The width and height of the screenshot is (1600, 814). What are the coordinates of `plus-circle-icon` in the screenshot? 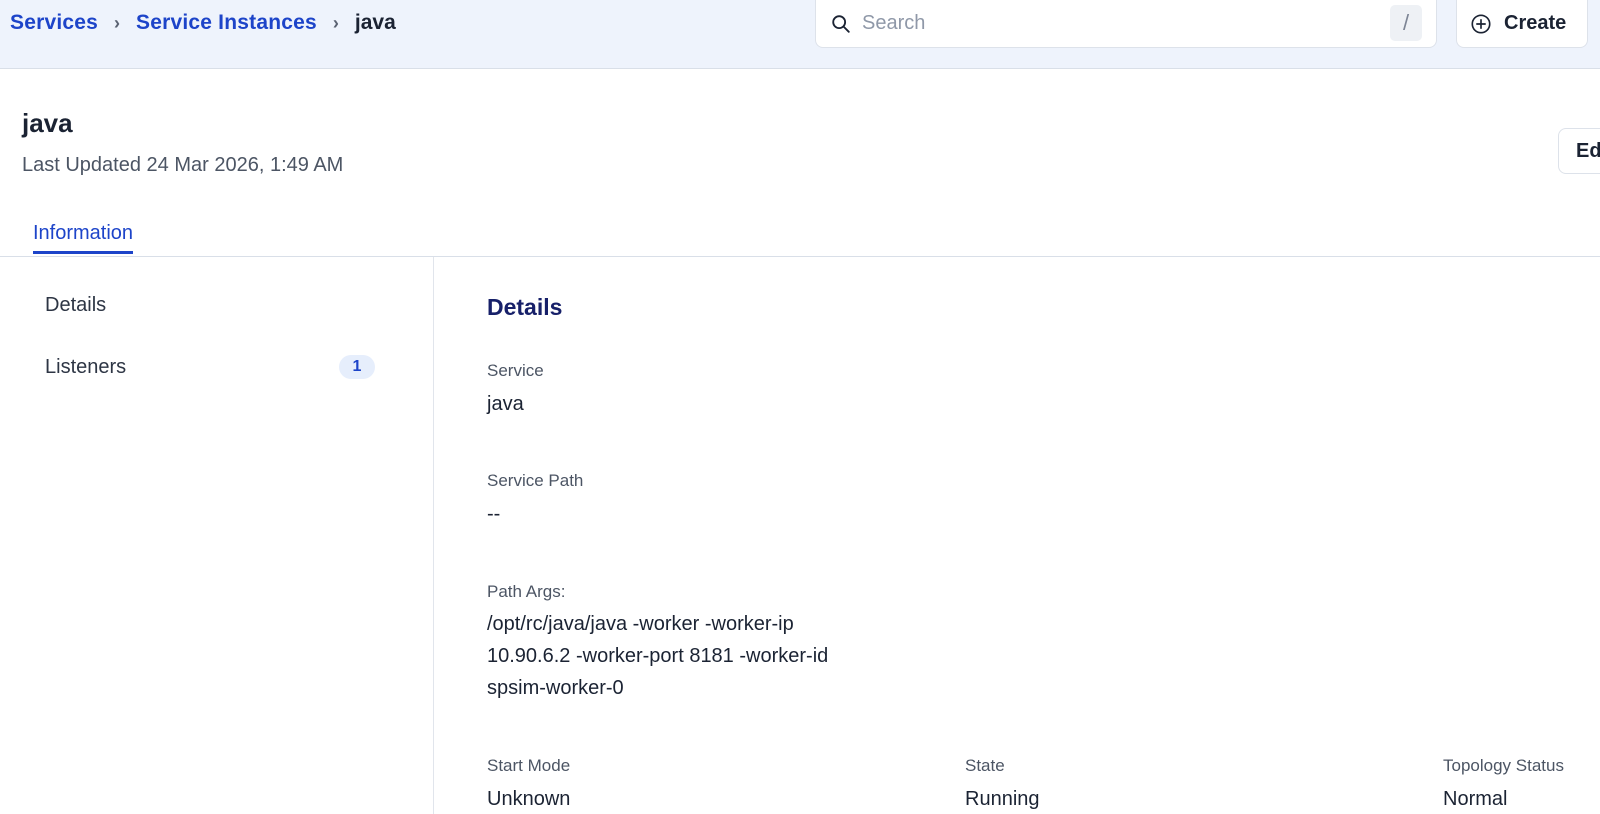 It's located at (1481, 23).